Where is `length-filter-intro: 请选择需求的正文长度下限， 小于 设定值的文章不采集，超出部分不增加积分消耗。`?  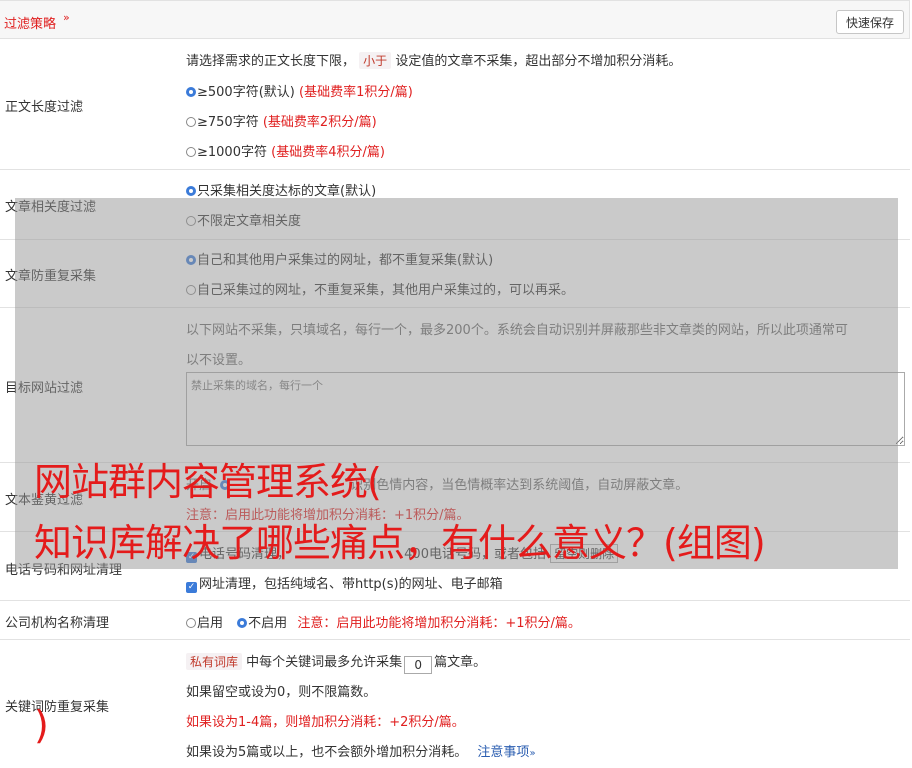 length-filter-intro: 请选择需求的正文长度下限， 小于 设定值的文章不采集，超出部分不增加积分消耗。 is located at coordinates (433, 59).